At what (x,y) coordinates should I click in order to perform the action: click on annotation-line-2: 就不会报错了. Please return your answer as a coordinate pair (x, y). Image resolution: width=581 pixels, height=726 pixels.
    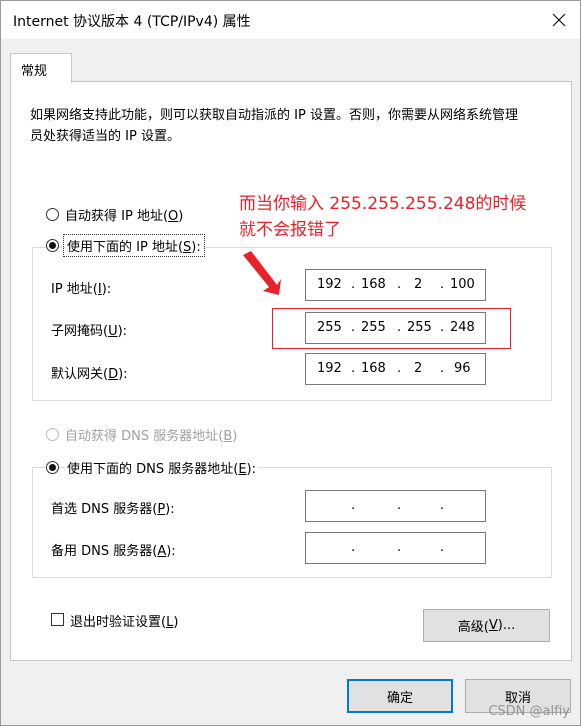
    Looking at the image, I should click on (290, 230).